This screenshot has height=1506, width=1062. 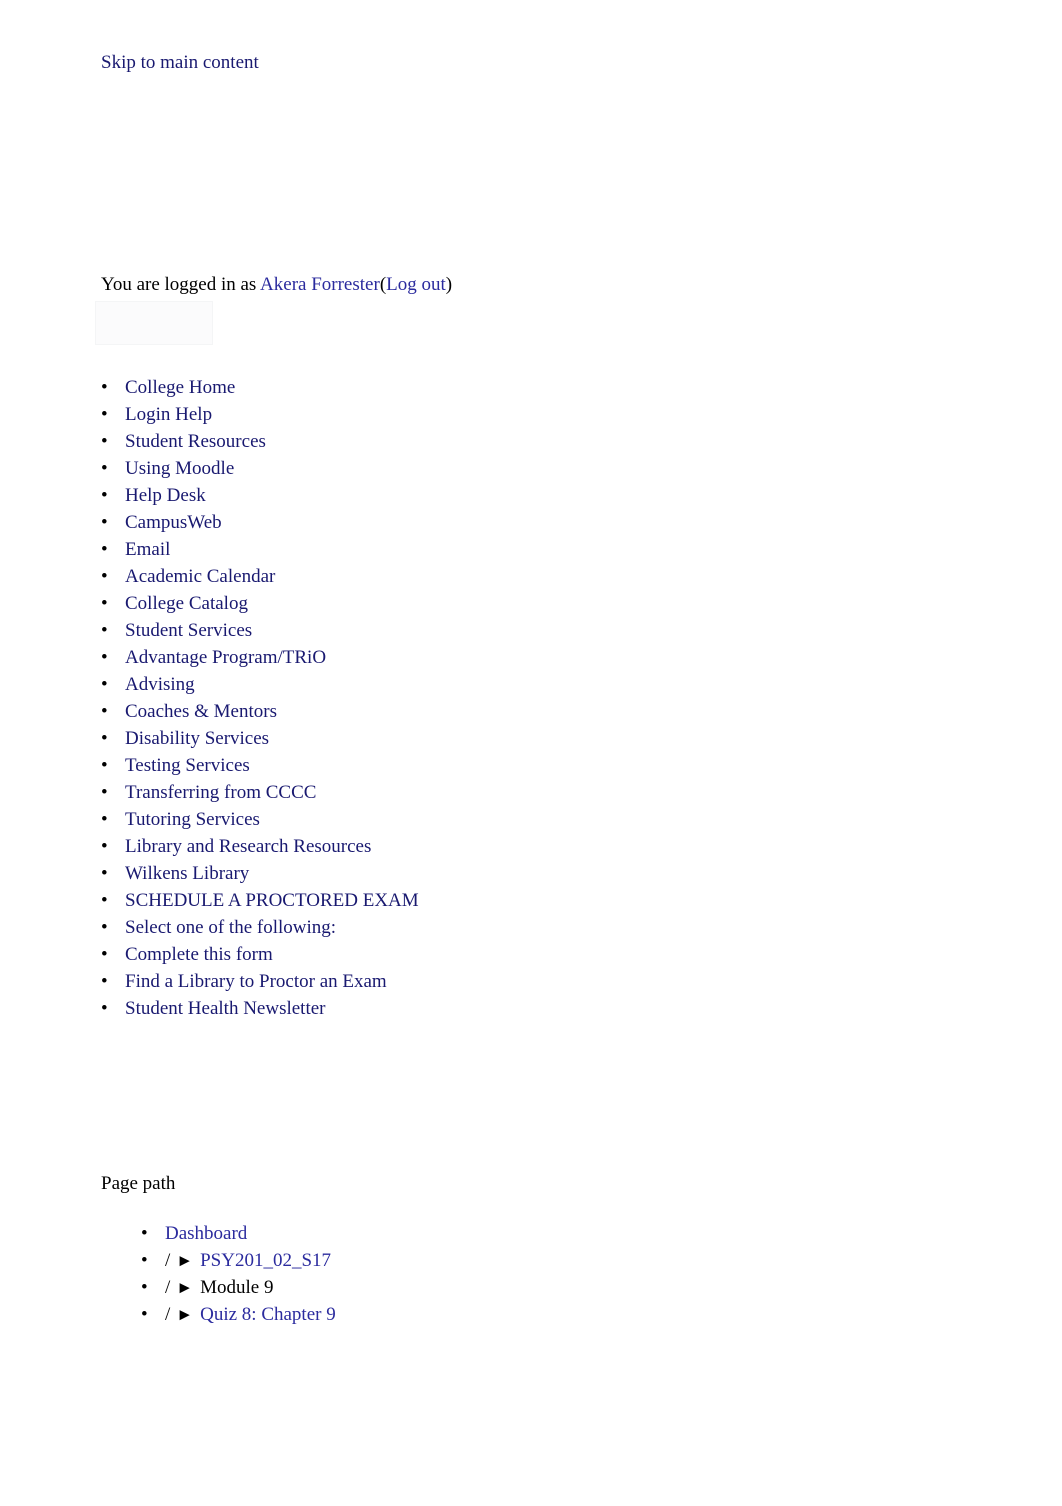 What do you see at coordinates (173, 522) in the screenshot?
I see `menu-item-link: CampusWeb` at bounding box center [173, 522].